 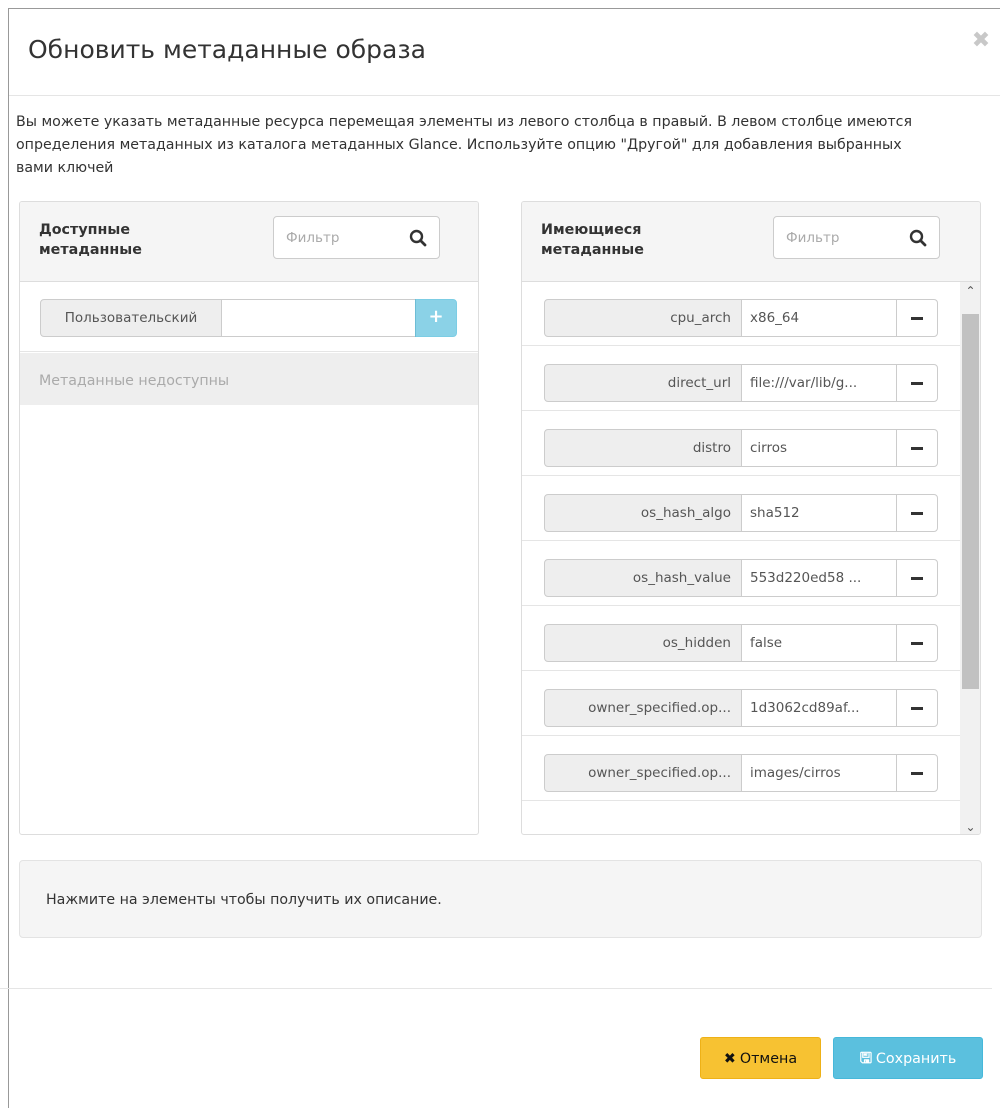 What do you see at coordinates (843, 237) in the screenshot?
I see `existing-filter-input` at bounding box center [843, 237].